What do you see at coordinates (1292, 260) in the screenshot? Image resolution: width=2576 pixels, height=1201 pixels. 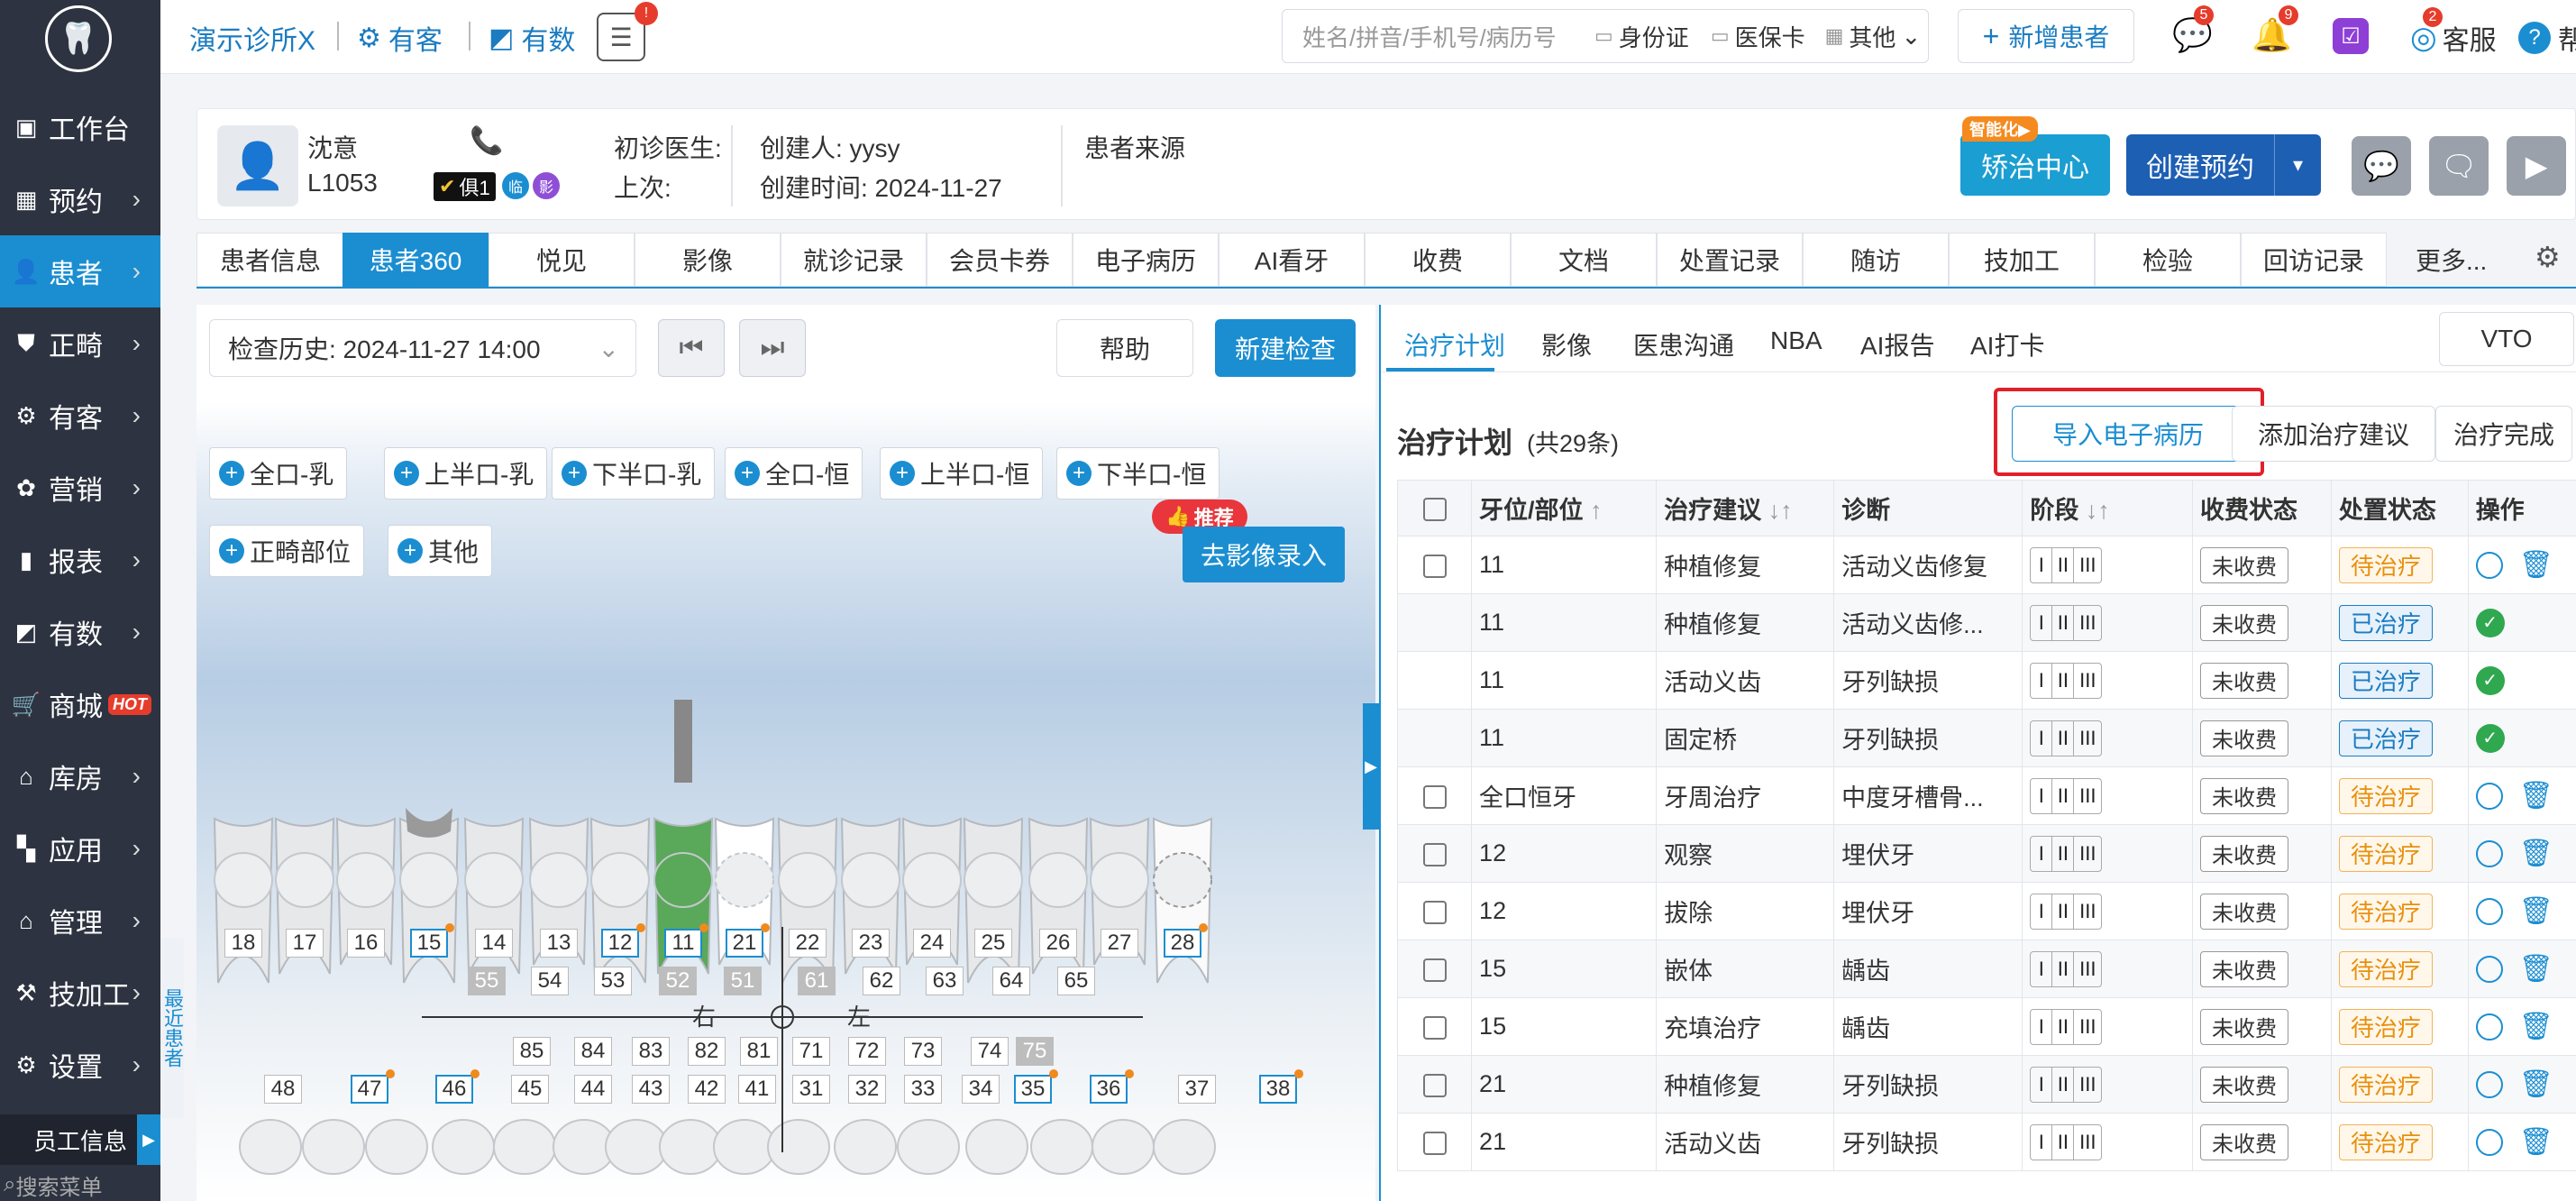 I see `tab-item: AI看牙` at bounding box center [1292, 260].